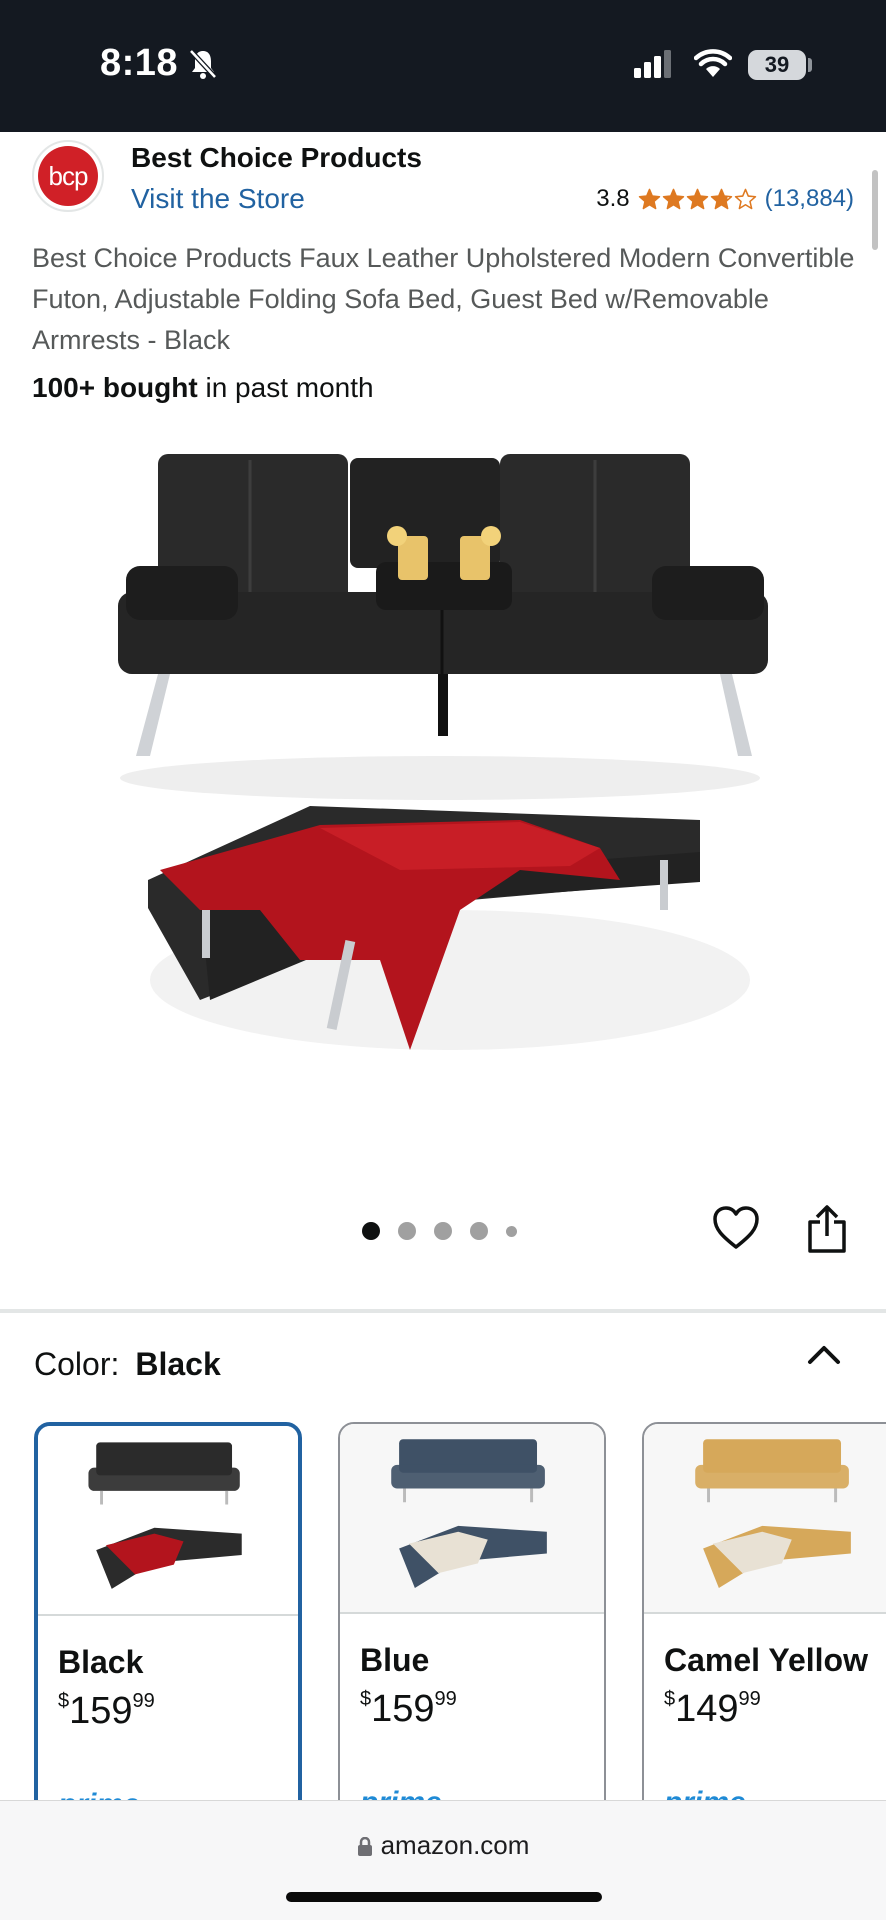 This screenshot has height=1920, width=886. What do you see at coordinates (736, 1228) in the screenshot?
I see `heart-icon` at bounding box center [736, 1228].